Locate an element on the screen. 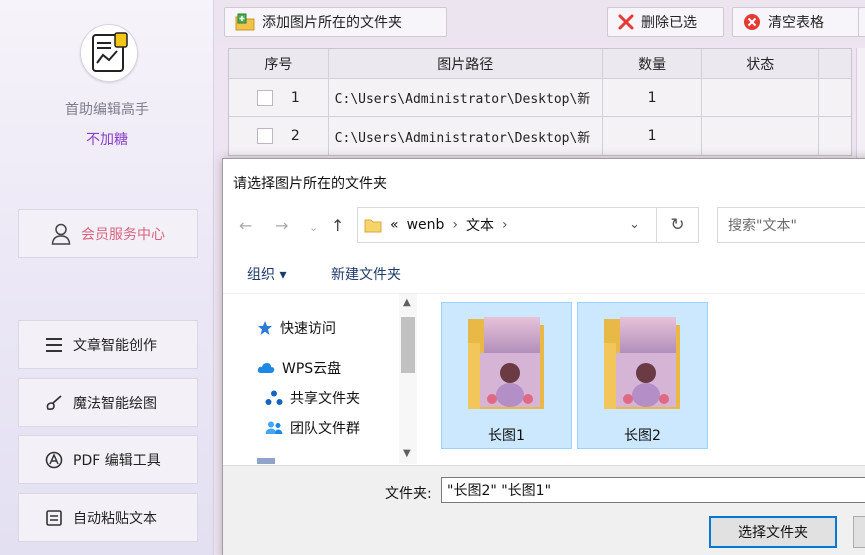 This screenshot has height=555, width=865. breadcrumb-prefix: « is located at coordinates (394, 225).